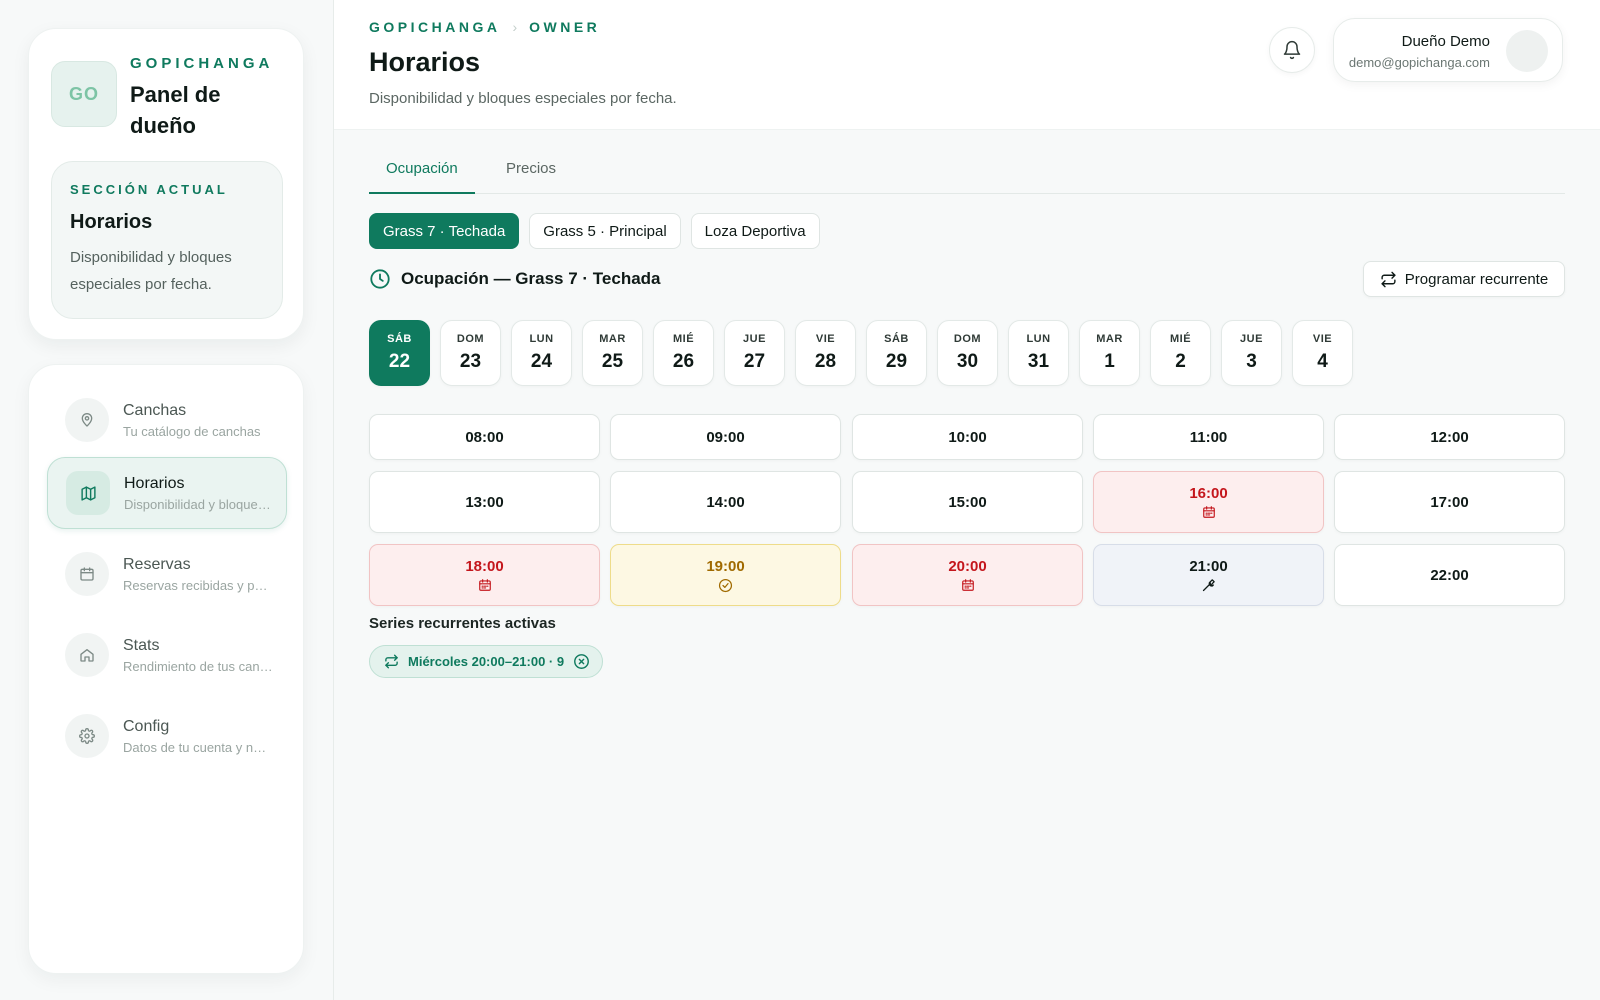  What do you see at coordinates (531, 278) in the screenshot?
I see `occupancy-title: Ocupación — Grass 7 · Techada` at bounding box center [531, 278].